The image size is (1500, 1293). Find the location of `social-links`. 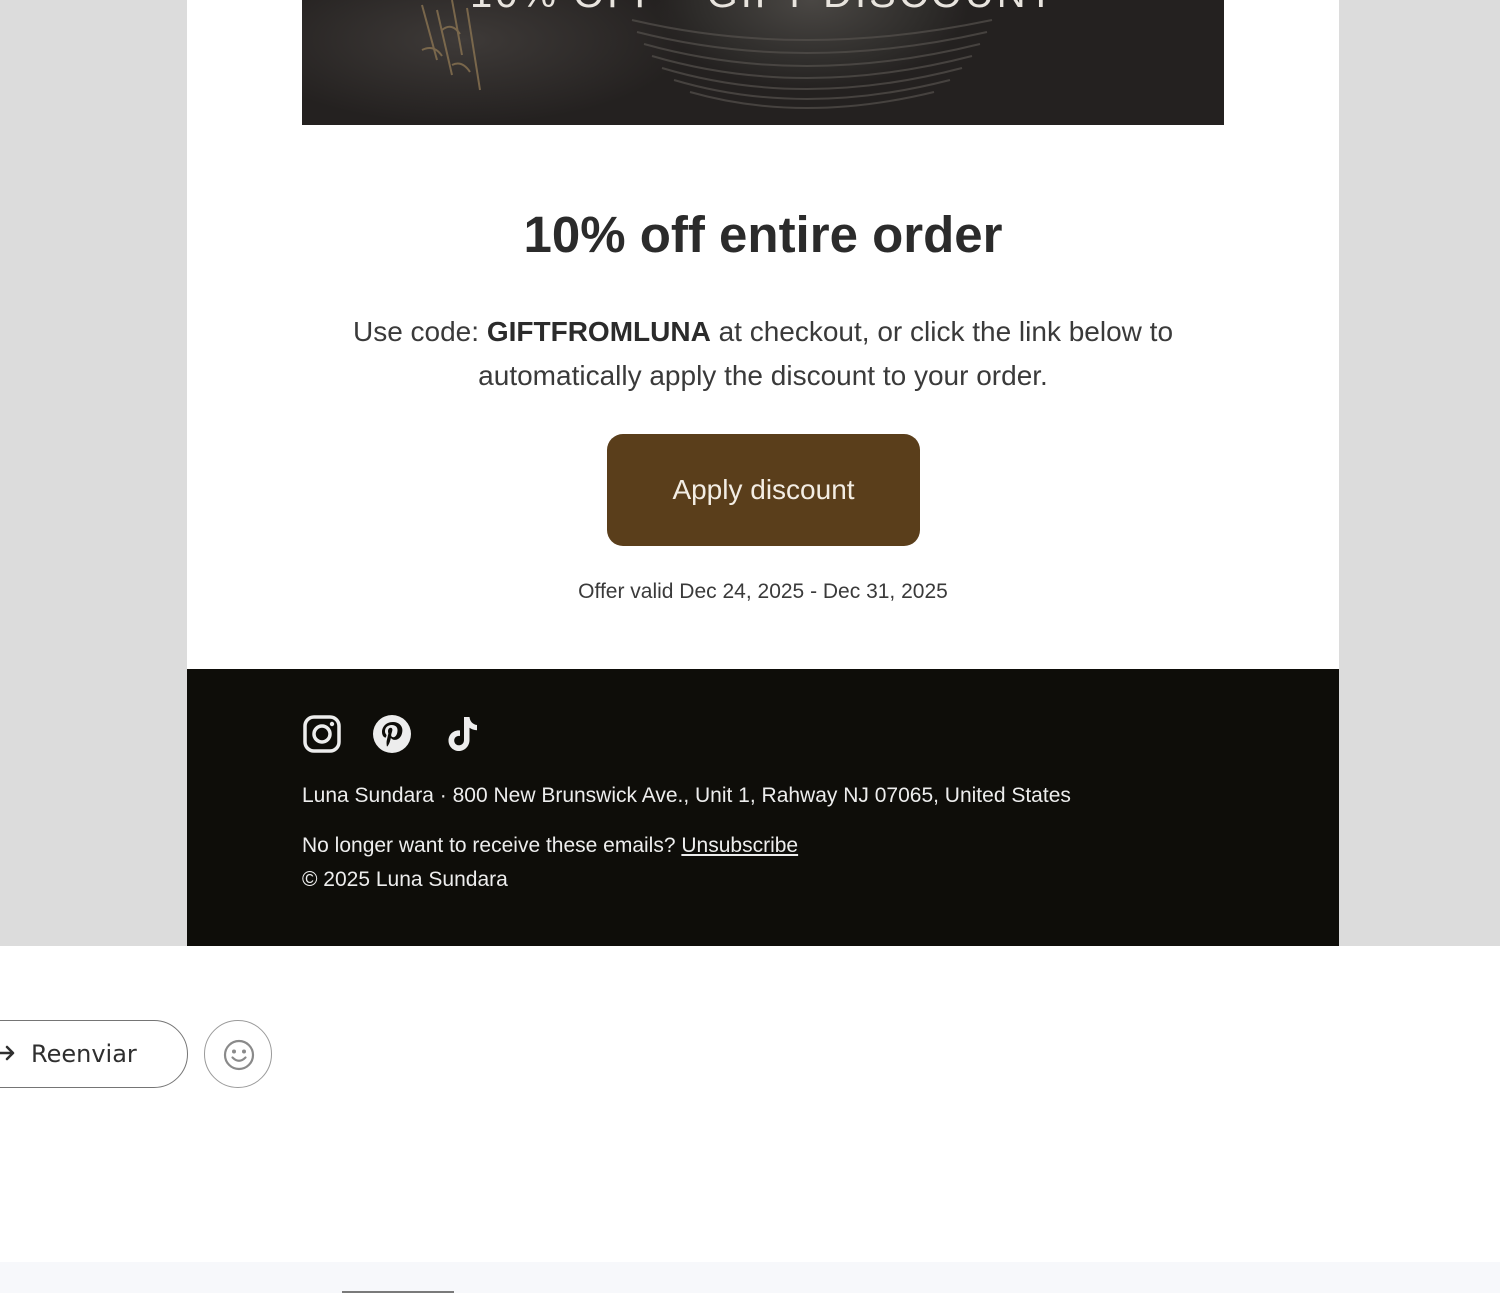

social-links is located at coordinates (392, 734).